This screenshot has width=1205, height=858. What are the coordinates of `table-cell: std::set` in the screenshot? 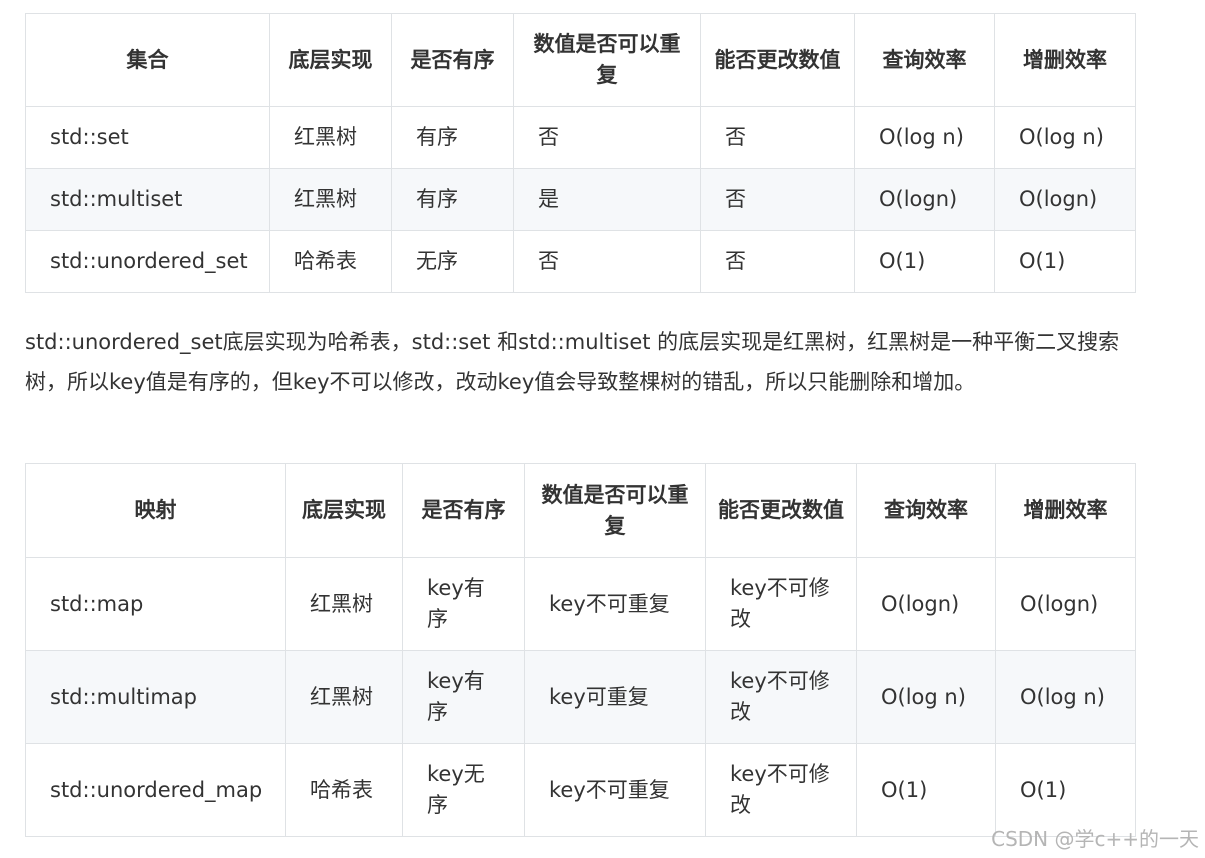 It's located at (147, 137).